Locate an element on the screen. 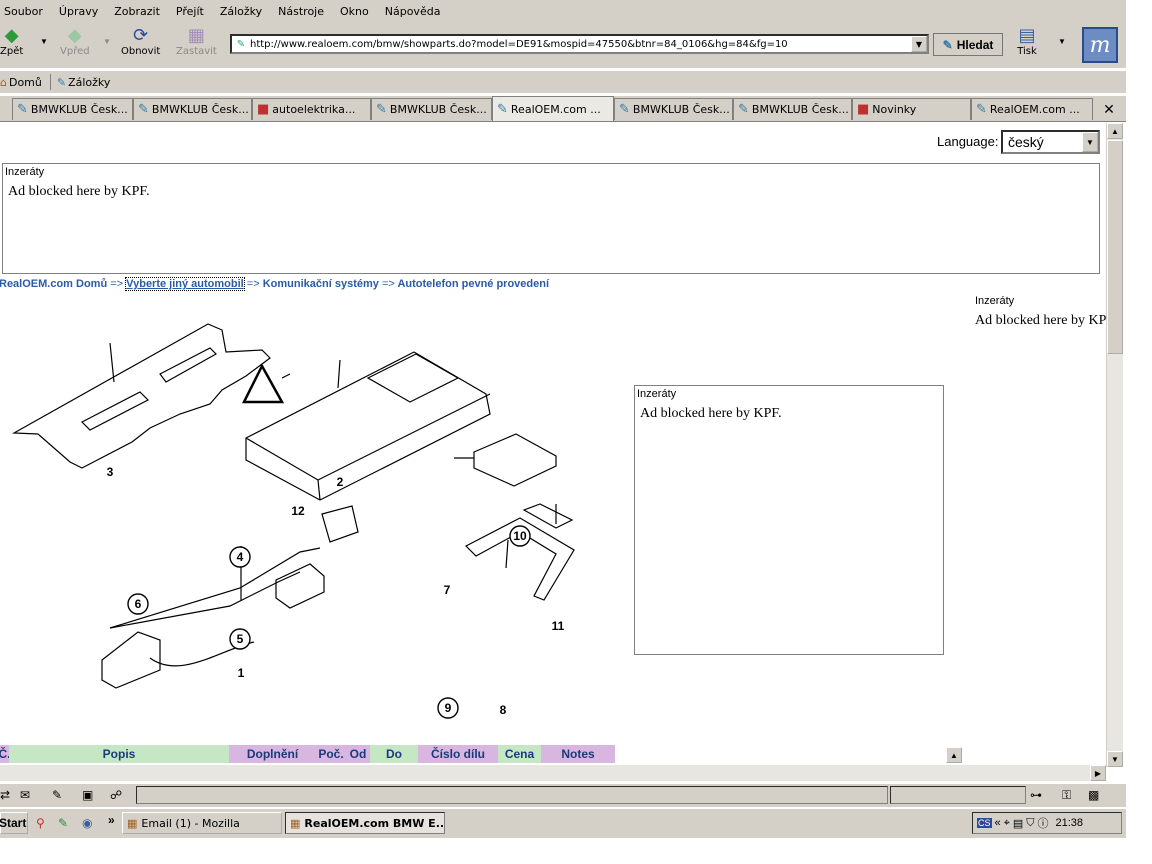 The width and height of the screenshot is (1152, 864). reload-button: ⟳ Obnovit is located at coordinates (141, 41).